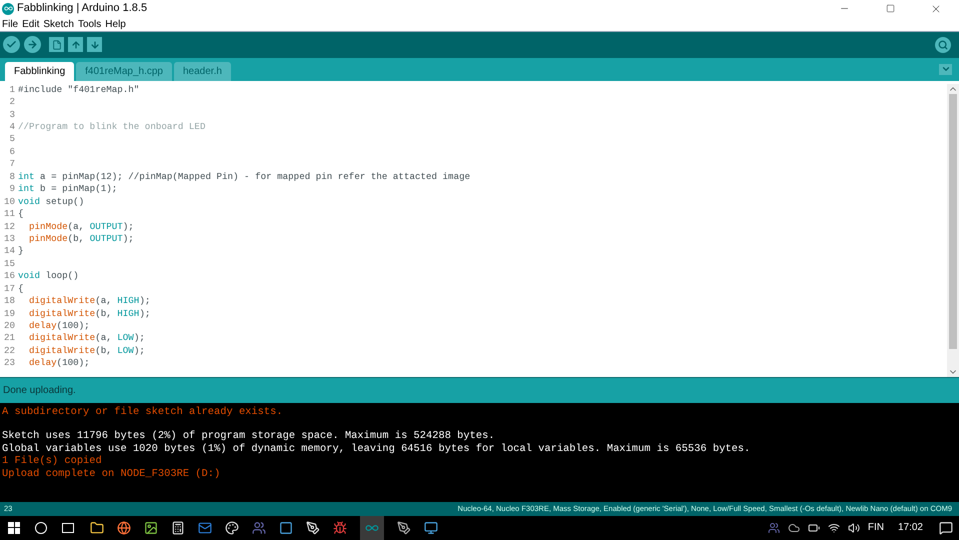 The height and width of the screenshot is (540, 959). Describe the element at coordinates (12, 189) in the screenshot. I see `line-number: 9` at that location.